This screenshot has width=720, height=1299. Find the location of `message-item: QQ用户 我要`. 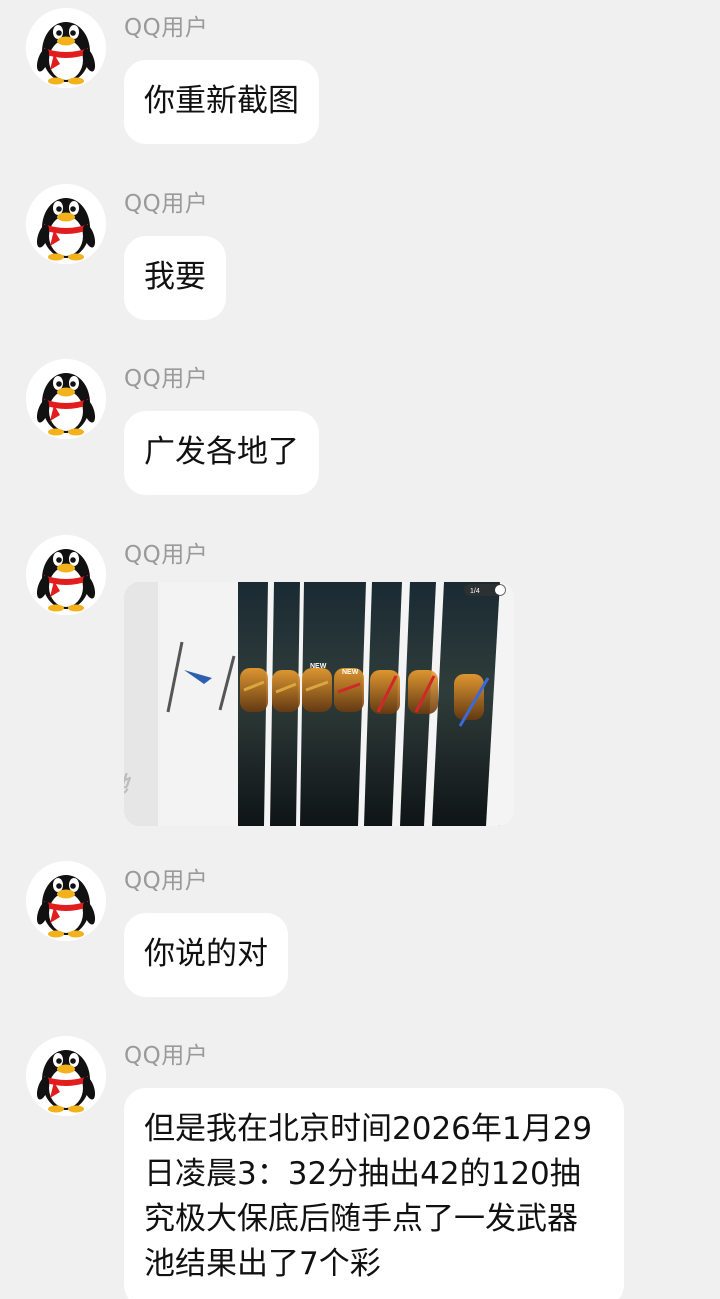

message-item: QQ用户 我要 is located at coordinates (360, 256).